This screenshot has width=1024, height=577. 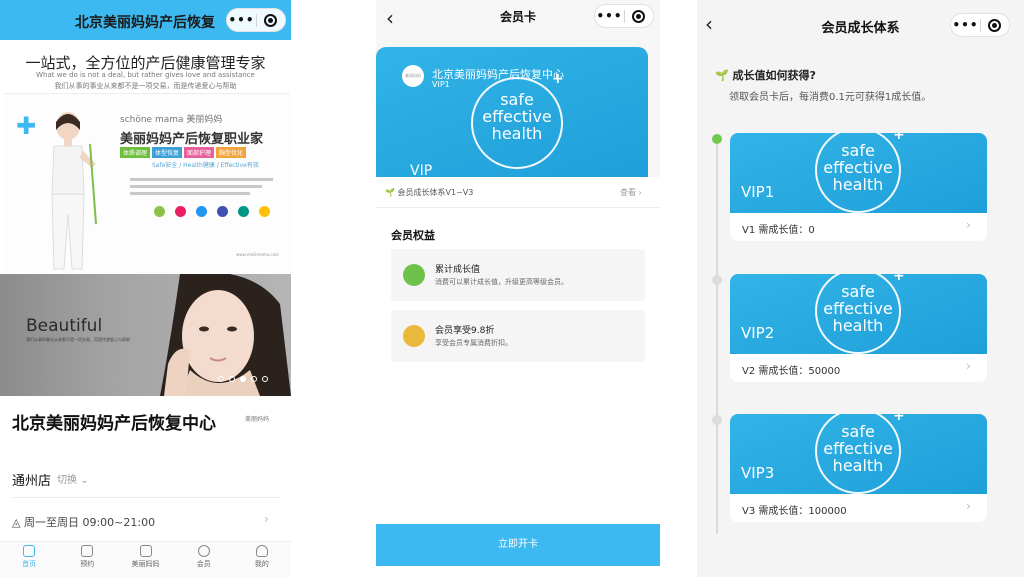 I want to click on rights-title: 会员权益, so click(x=413, y=235).